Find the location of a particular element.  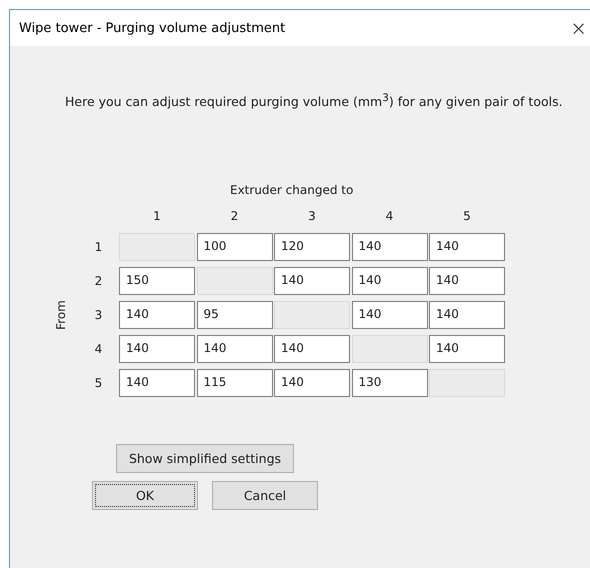

value-field: 150 is located at coordinates (157, 281).